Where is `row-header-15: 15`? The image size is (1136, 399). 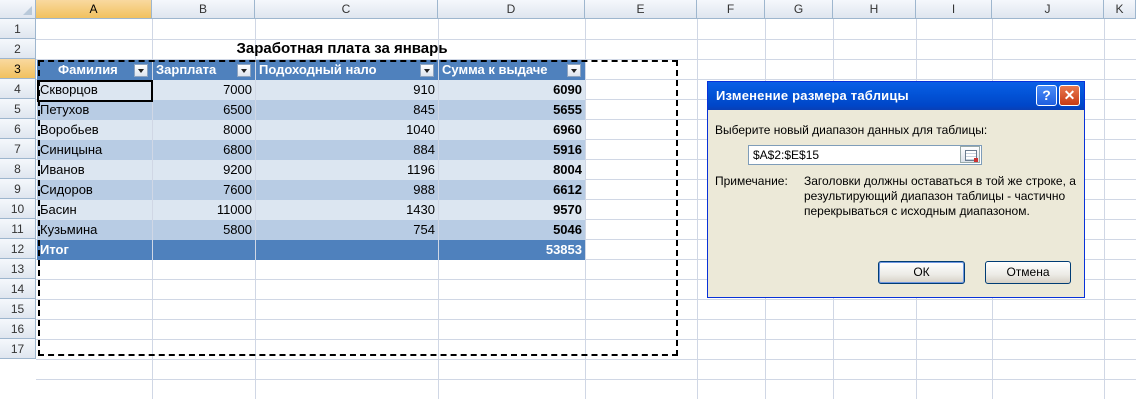
row-header-15: 15 is located at coordinates (18, 309).